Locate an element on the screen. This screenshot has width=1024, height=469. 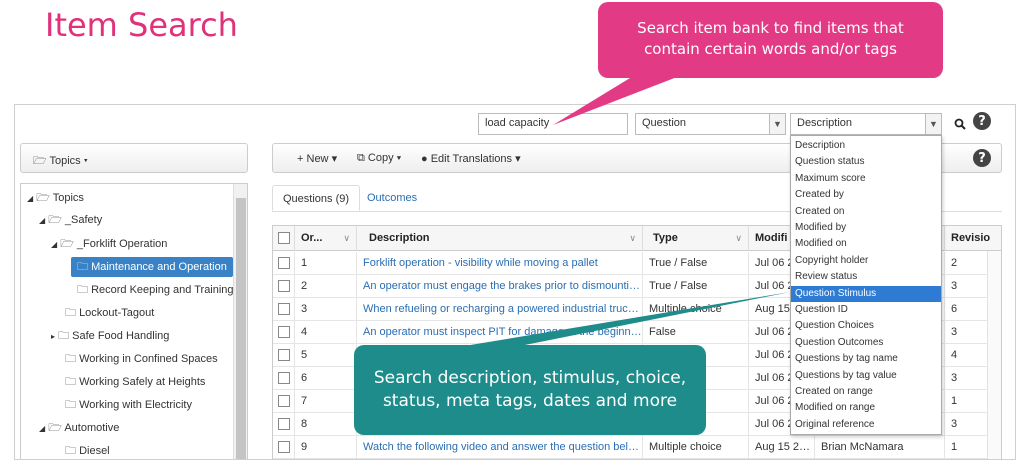
toolbar-help-button: ? is located at coordinates (982, 158).